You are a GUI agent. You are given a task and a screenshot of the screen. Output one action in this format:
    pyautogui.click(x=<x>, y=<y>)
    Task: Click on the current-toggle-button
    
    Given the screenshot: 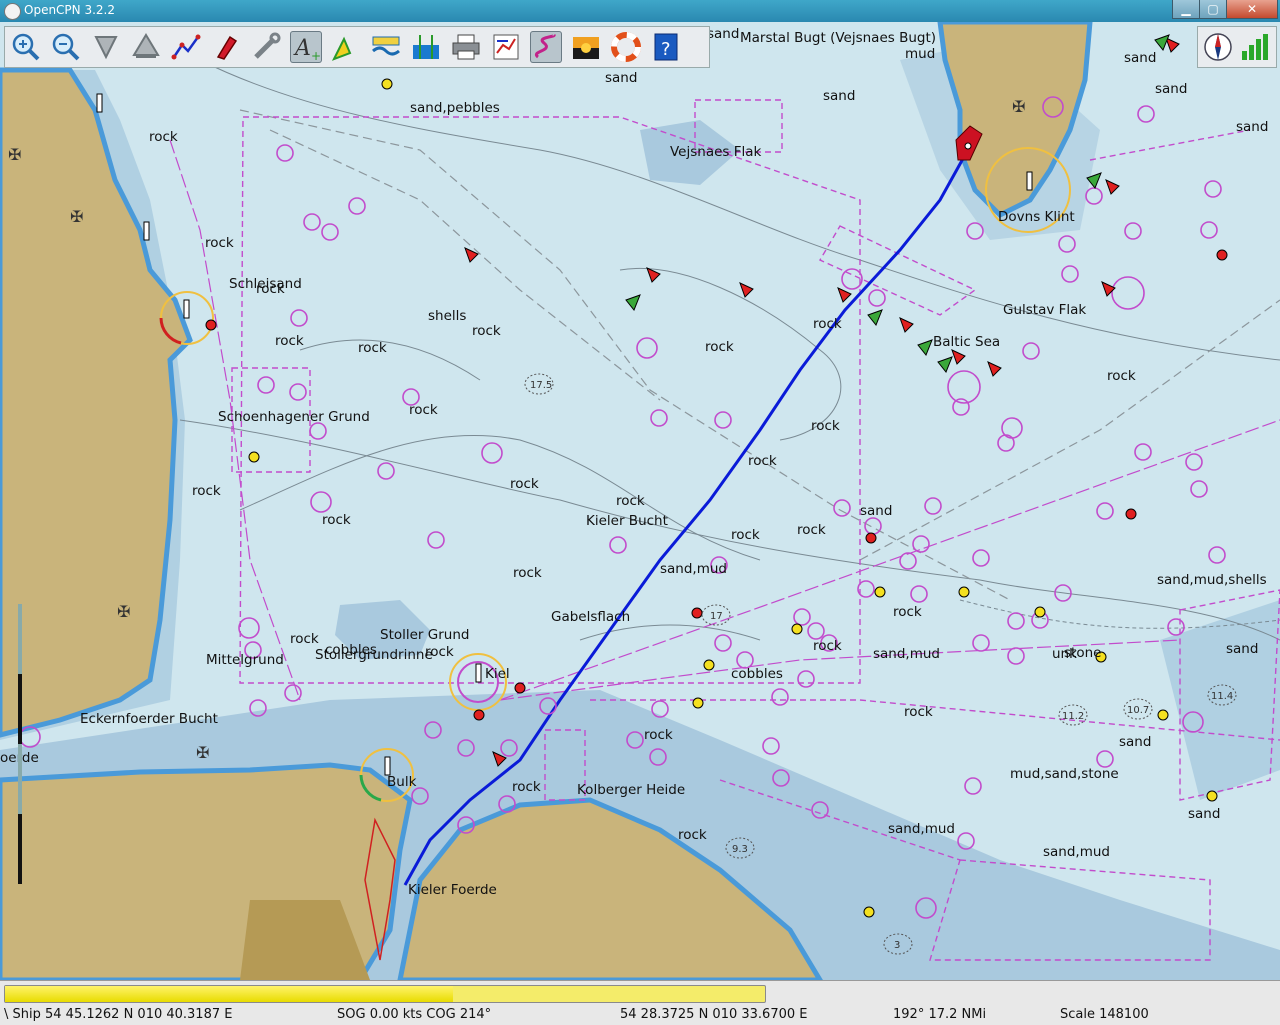 What is the action you would take?
    pyautogui.click(x=346, y=47)
    